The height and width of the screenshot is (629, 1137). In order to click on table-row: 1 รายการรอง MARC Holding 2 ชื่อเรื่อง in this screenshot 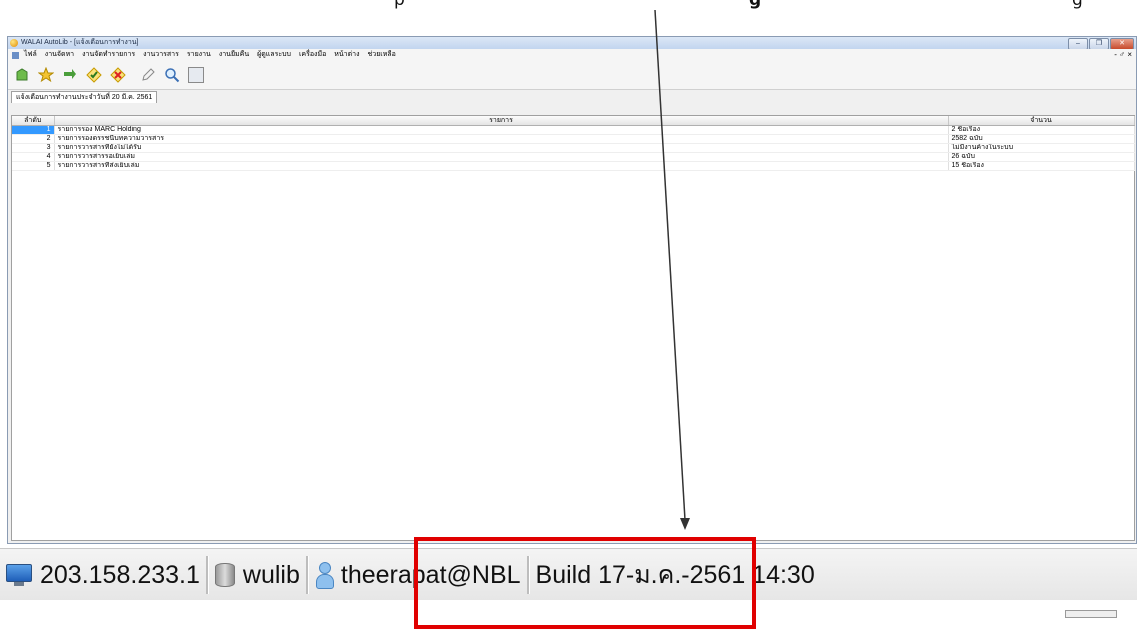, I will do `click(573, 130)`.